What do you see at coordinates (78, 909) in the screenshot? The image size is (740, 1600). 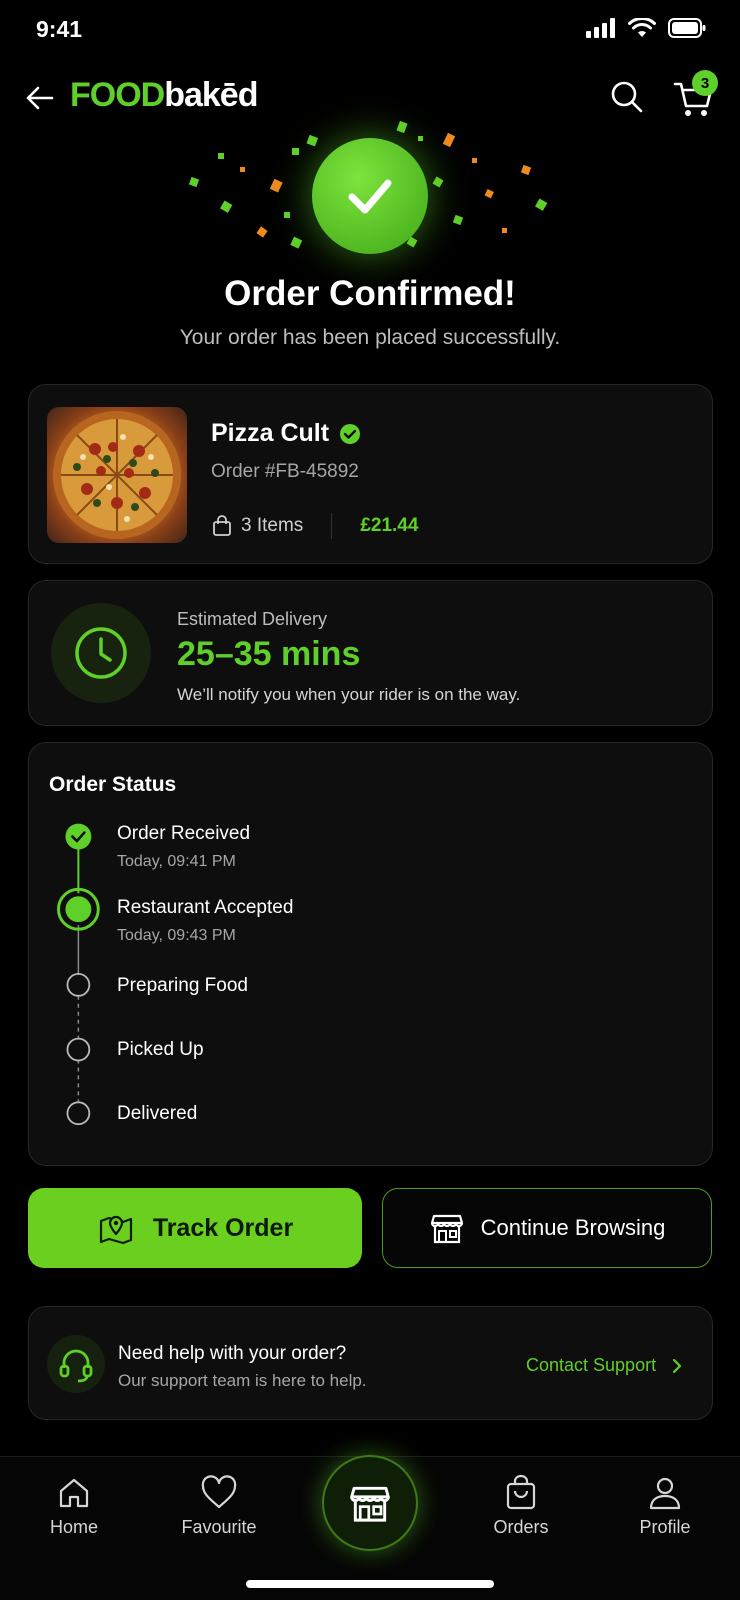 I see `step-current-icon` at bounding box center [78, 909].